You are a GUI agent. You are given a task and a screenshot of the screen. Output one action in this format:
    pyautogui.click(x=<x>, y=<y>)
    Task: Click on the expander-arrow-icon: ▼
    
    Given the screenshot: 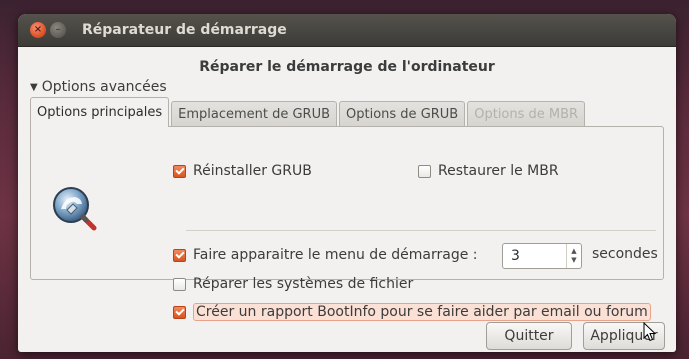 What is the action you would take?
    pyautogui.click(x=34, y=87)
    